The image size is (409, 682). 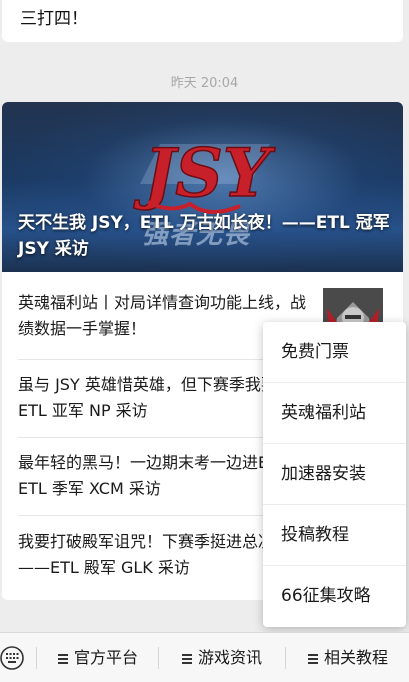 I want to click on tab-official-platform: 官方平台, so click(x=98, y=657).